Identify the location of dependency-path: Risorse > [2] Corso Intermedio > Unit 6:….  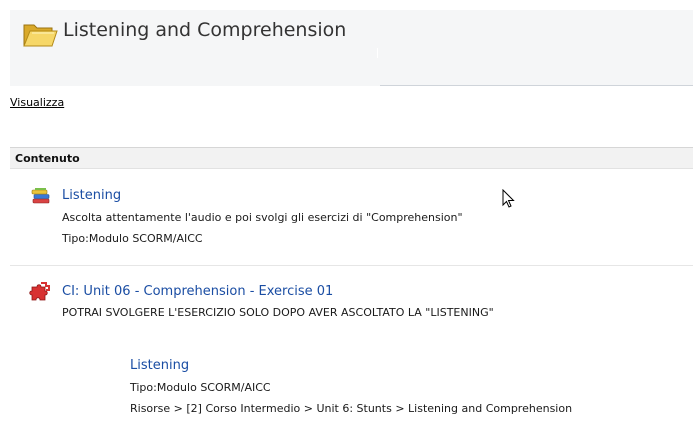
(351, 408).